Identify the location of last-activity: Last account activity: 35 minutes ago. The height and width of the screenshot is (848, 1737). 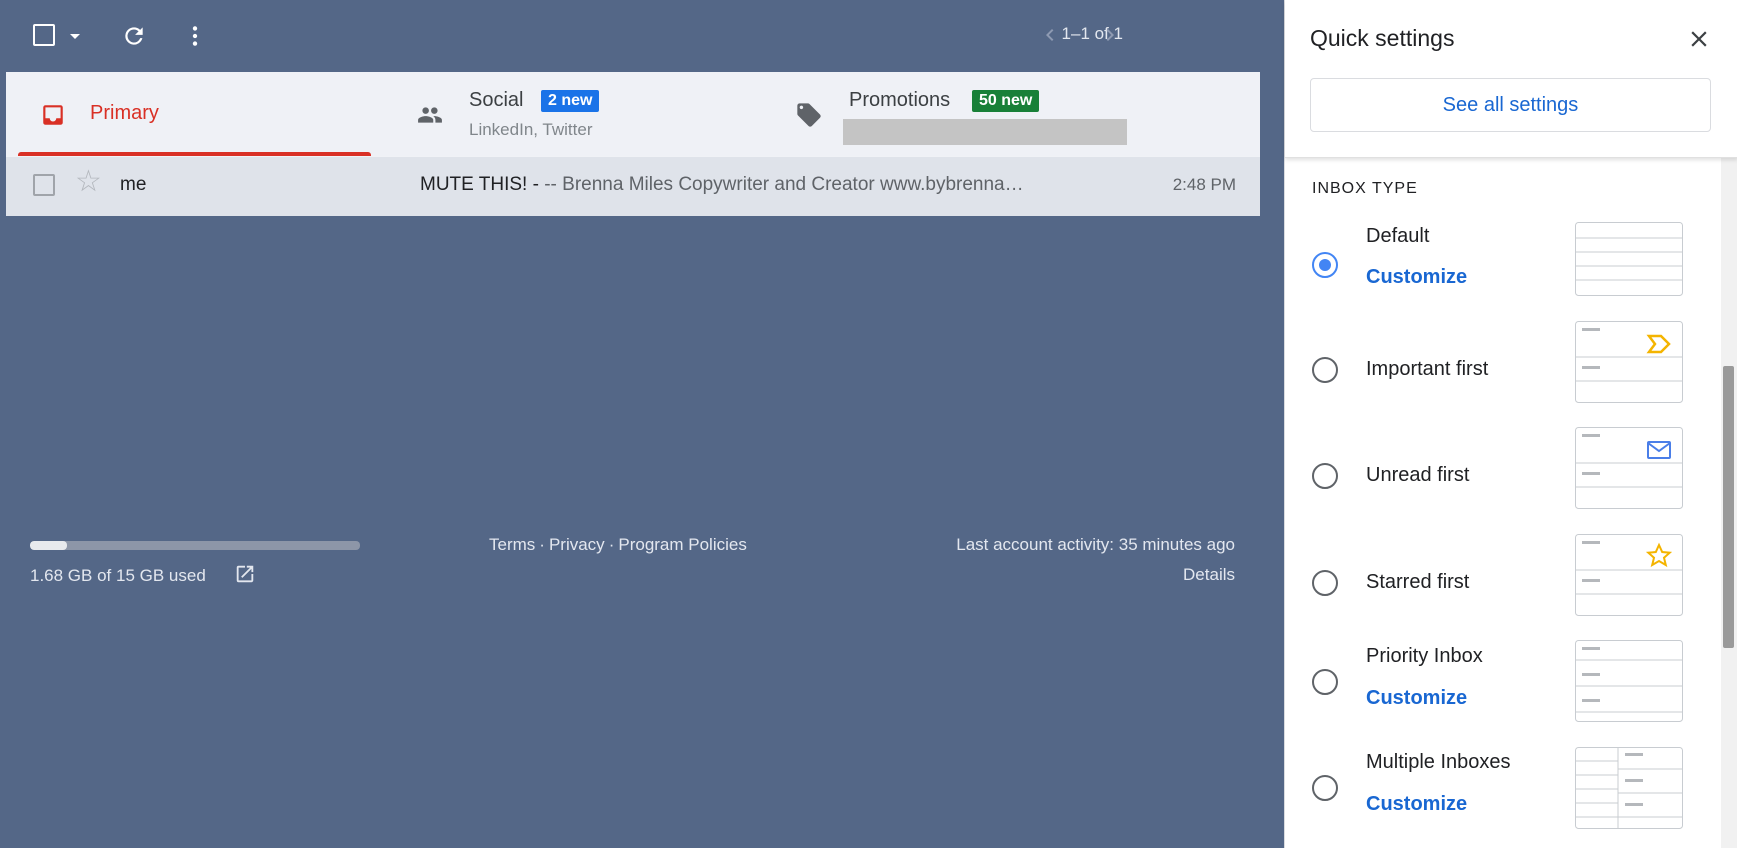
(1095, 544).